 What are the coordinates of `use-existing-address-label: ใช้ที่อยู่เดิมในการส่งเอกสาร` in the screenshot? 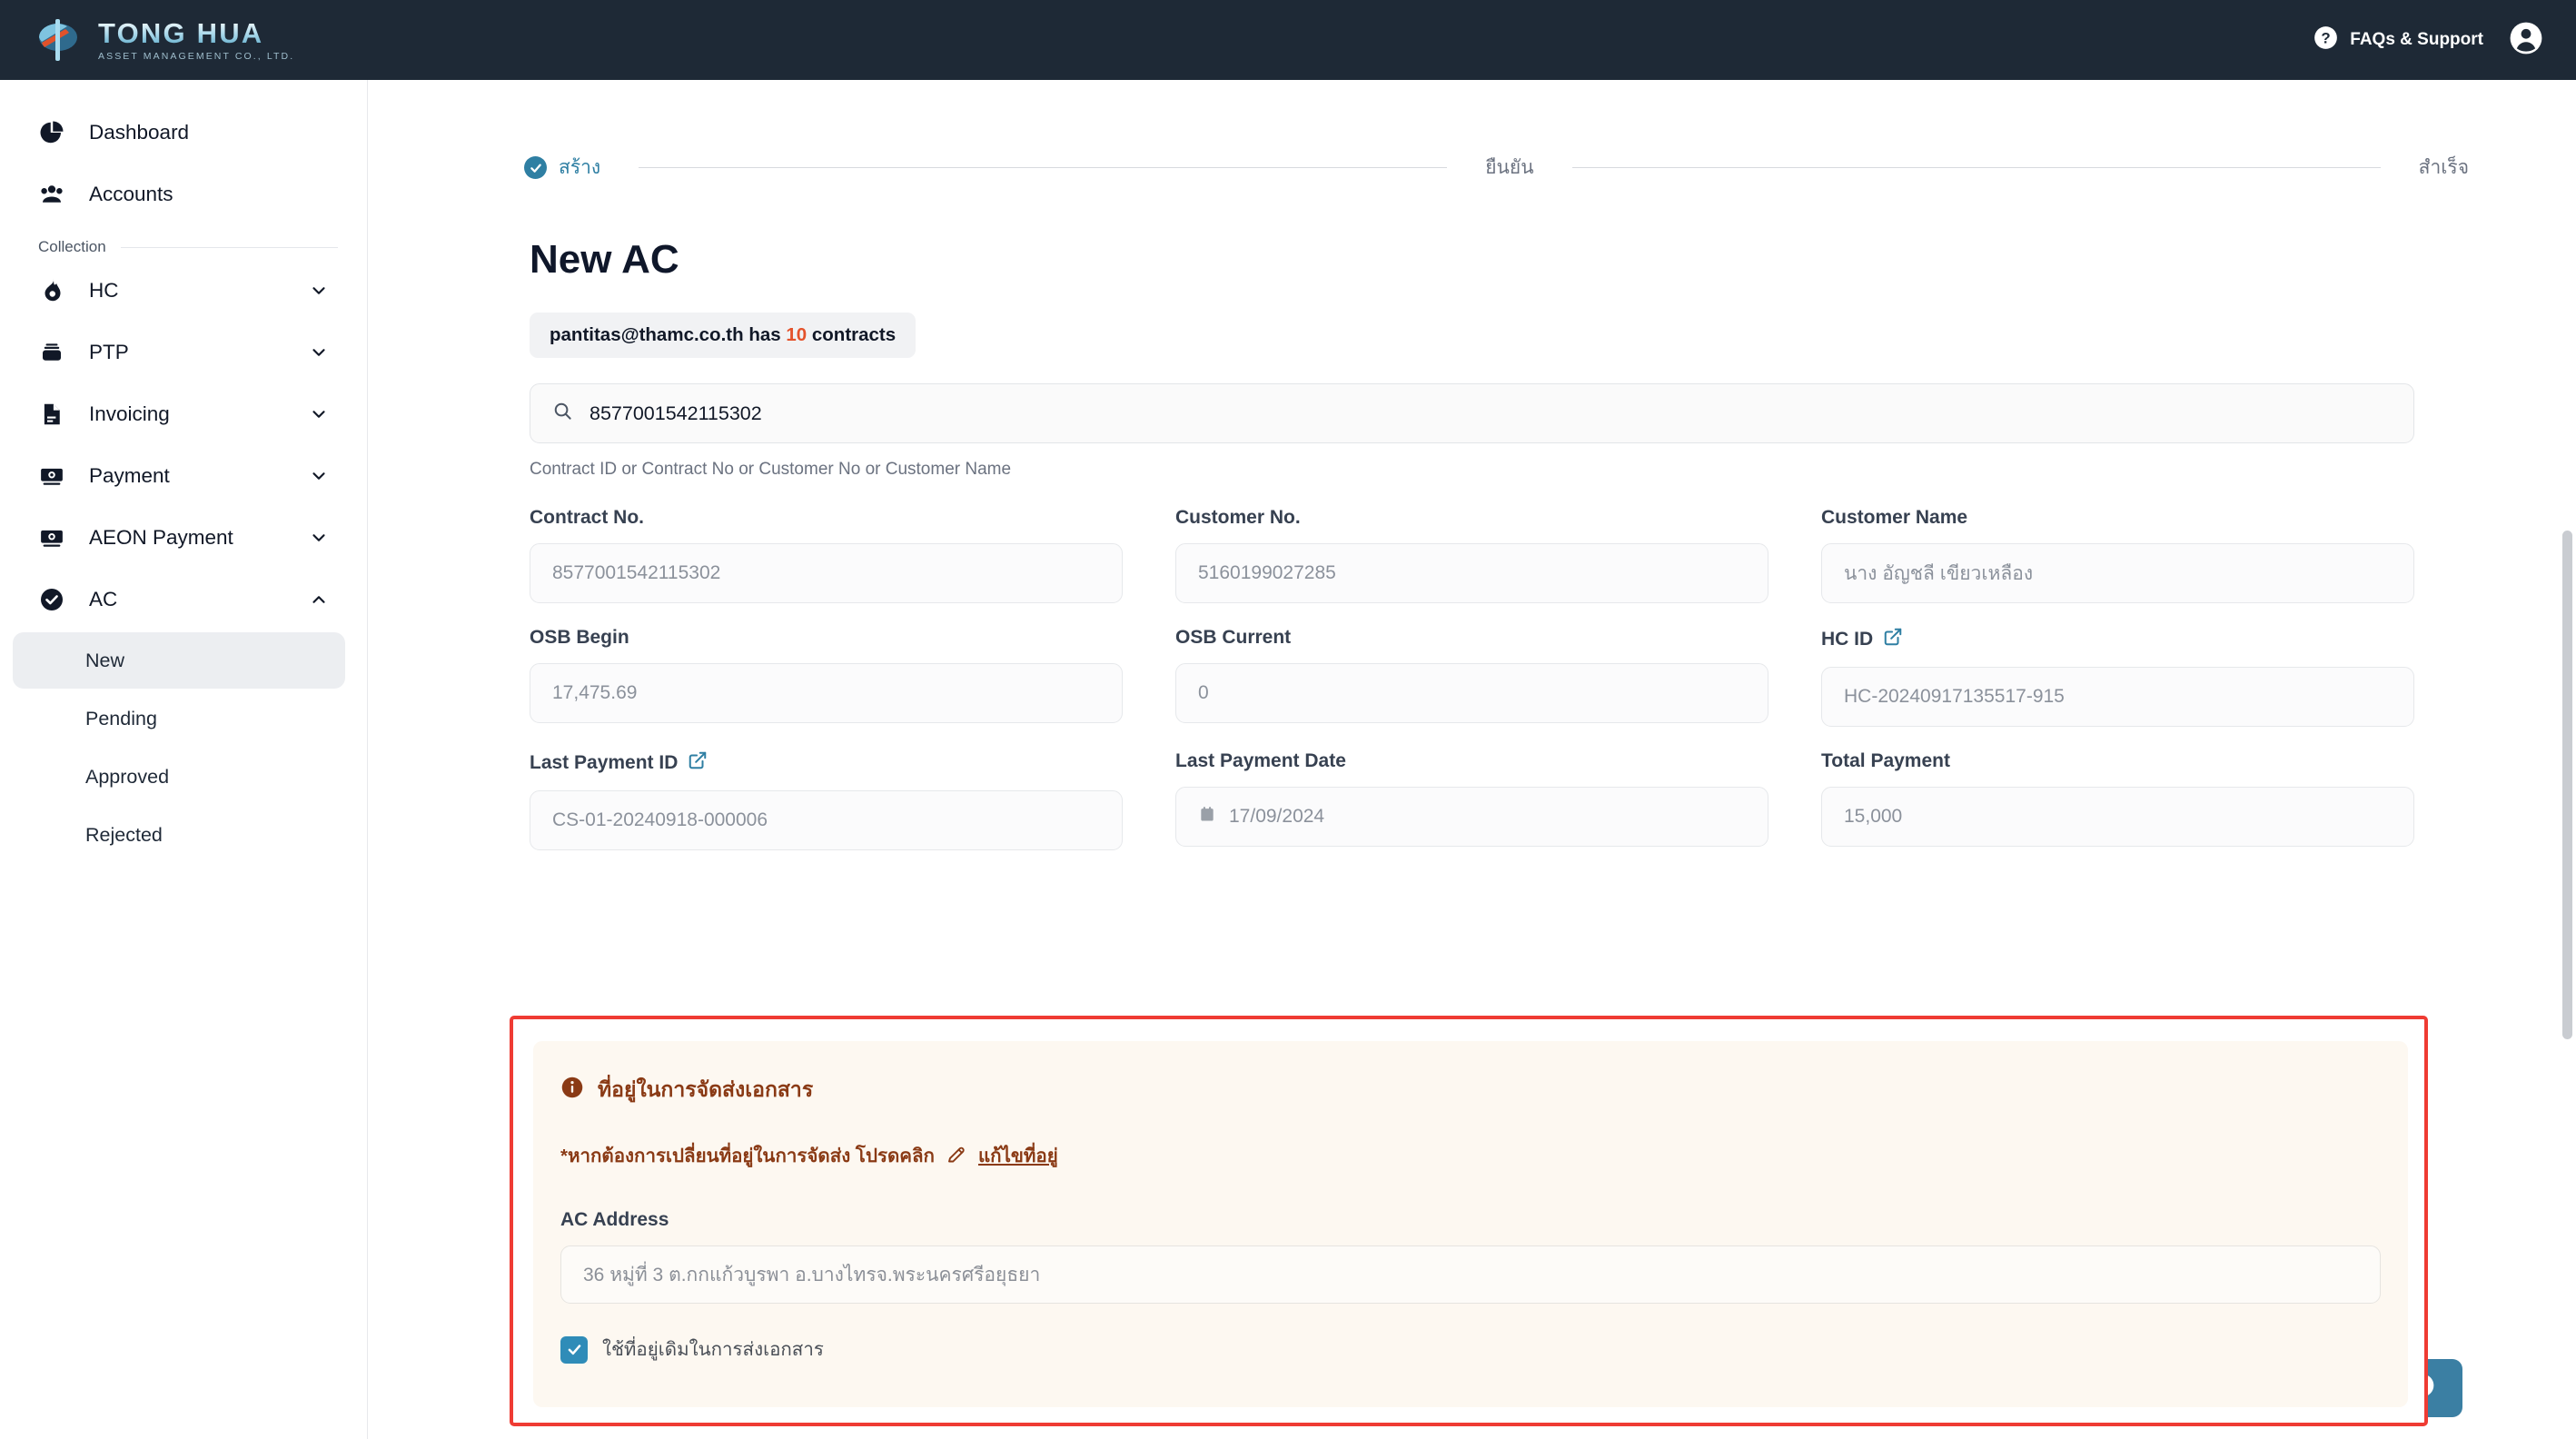 It's located at (713, 1349).